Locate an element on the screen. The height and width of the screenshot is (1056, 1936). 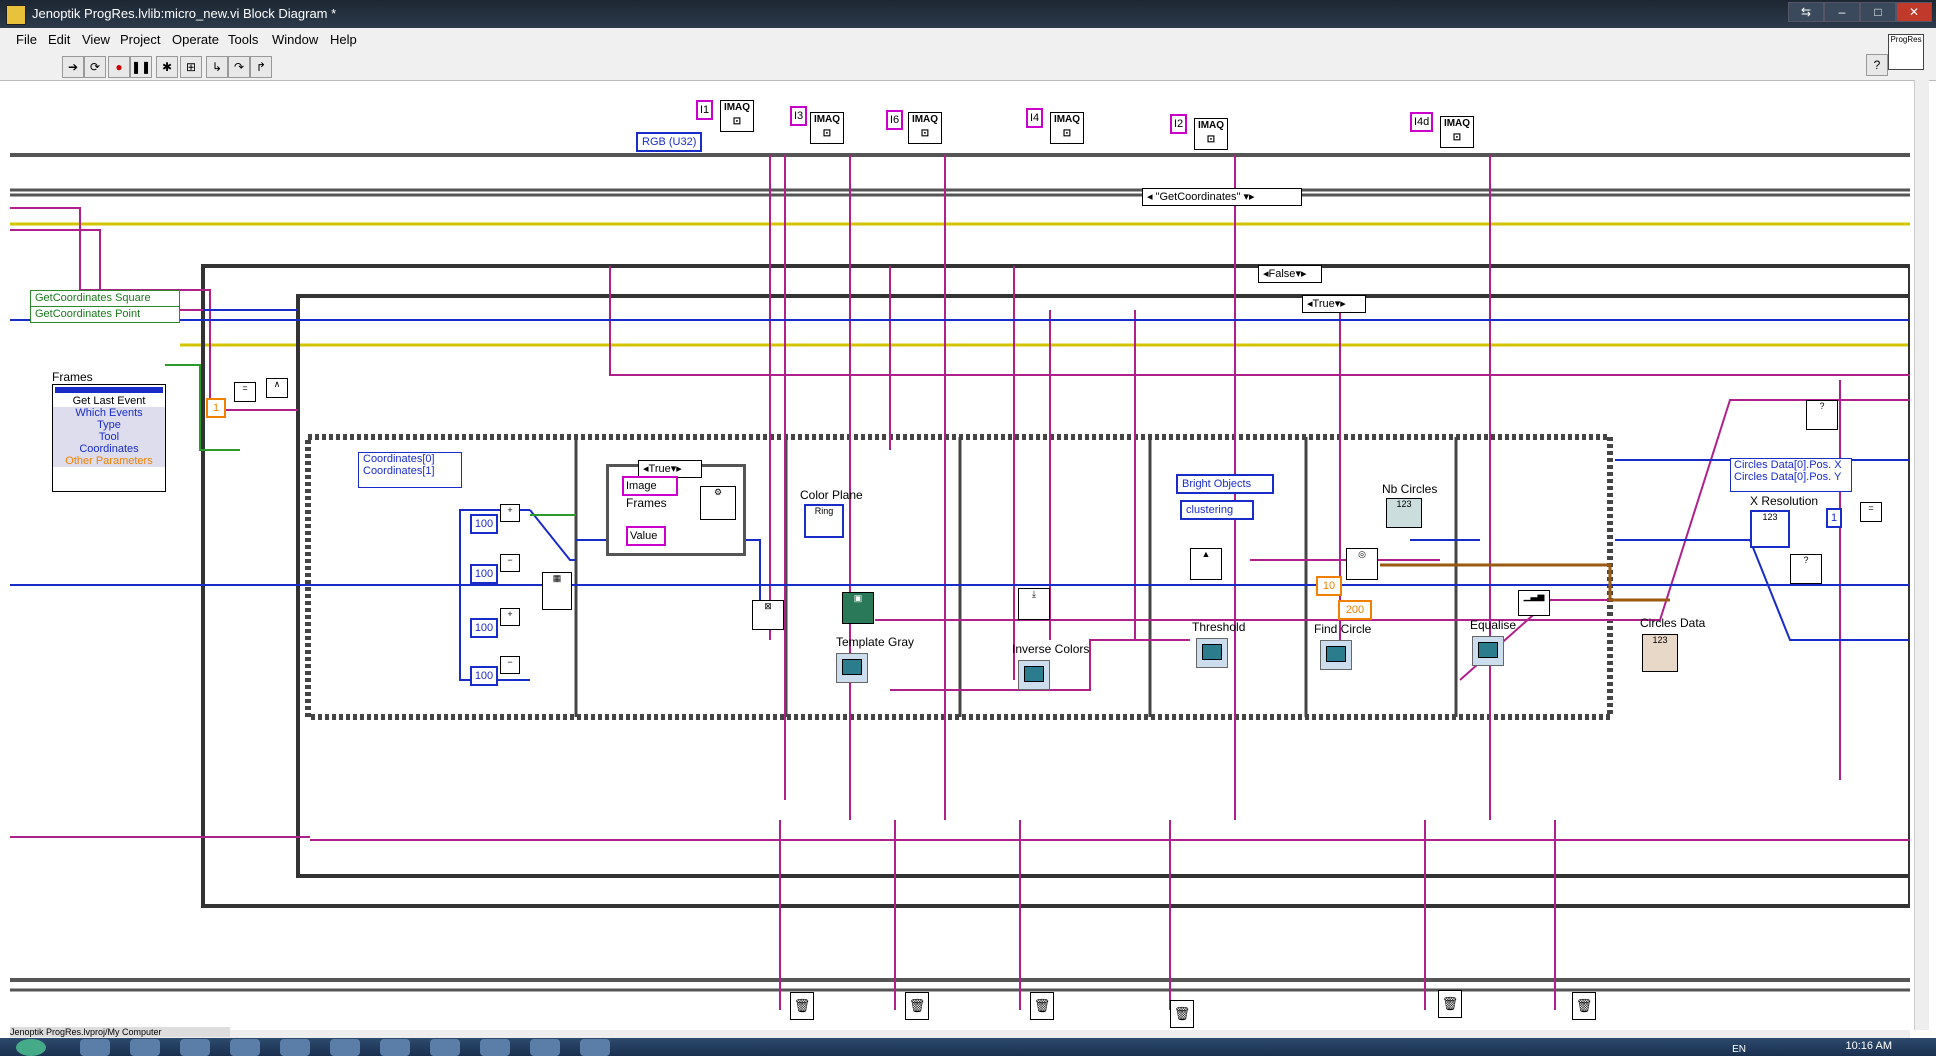
case-selector-false: ◂False▾▸ is located at coordinates (1290, 274).